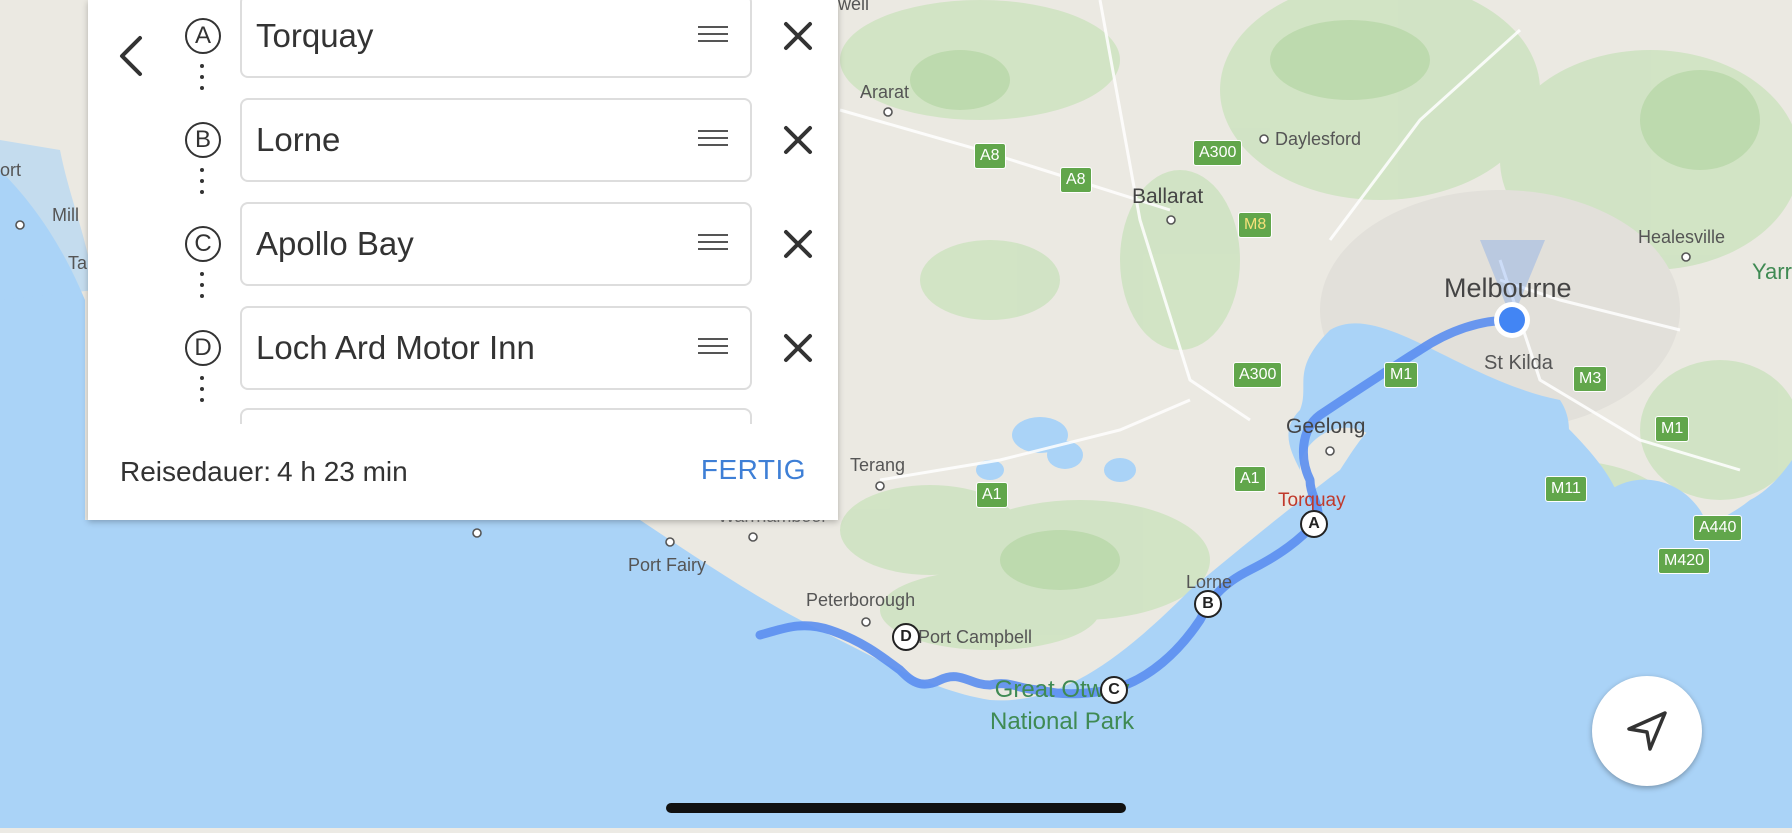 This screenshot has height=833, width=1792. What do you see at coordinates (1314, 524) in the screenshot?
I see `map-waypoint-a: A` at bounding box center [1314, 524].